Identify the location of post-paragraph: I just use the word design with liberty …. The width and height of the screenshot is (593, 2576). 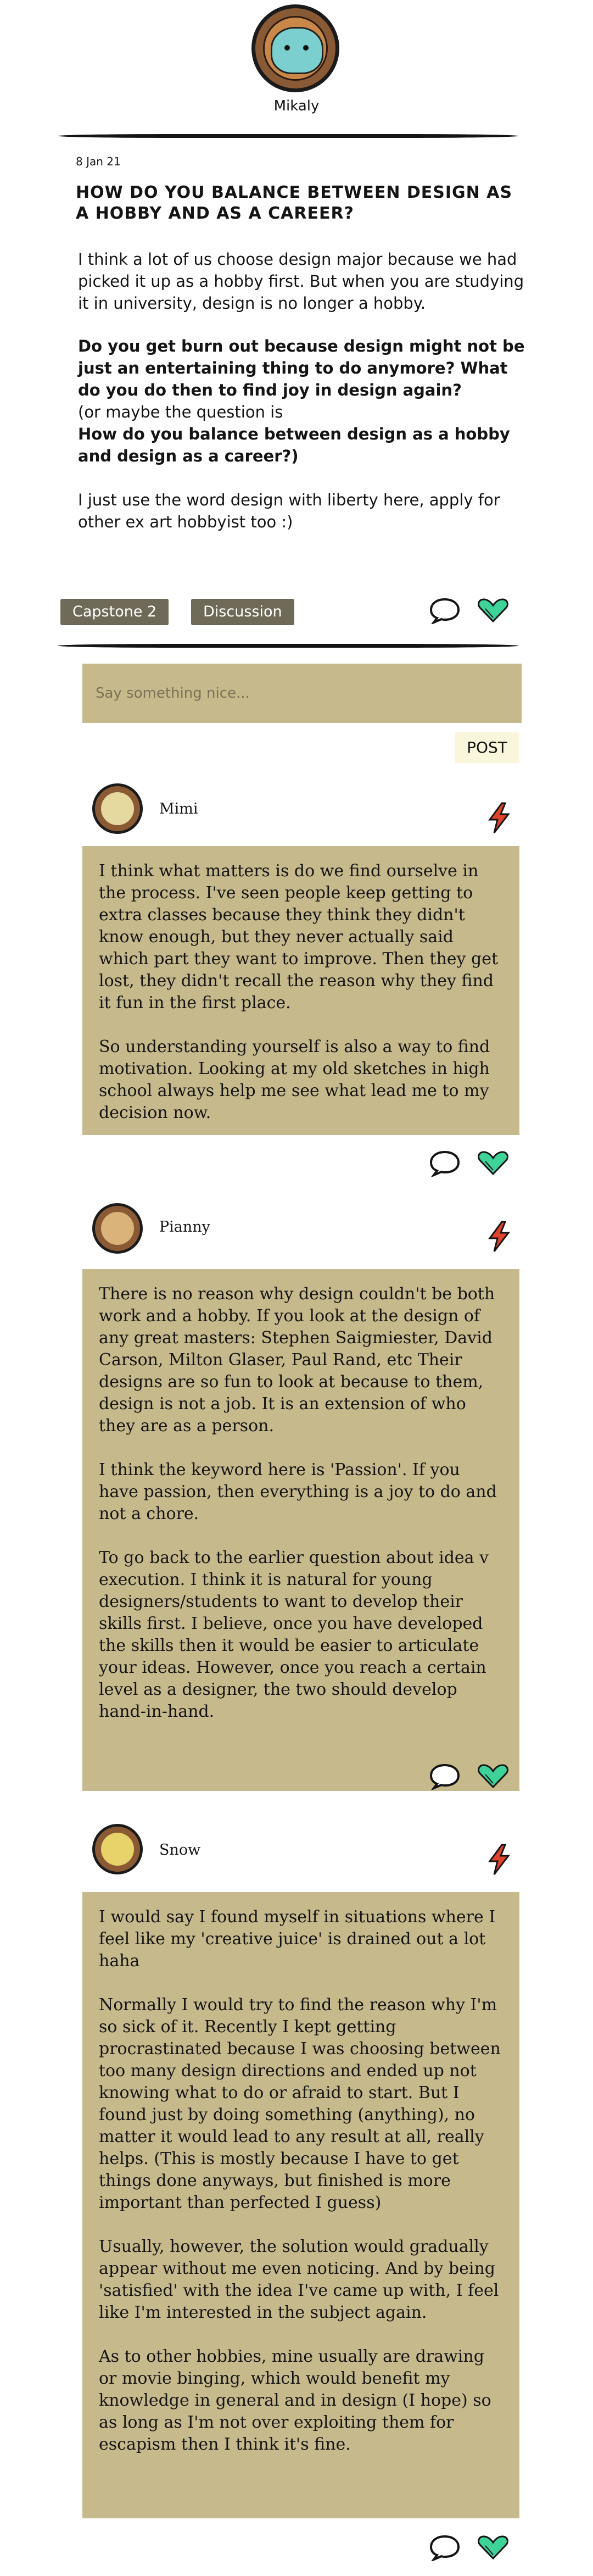
(289, 511).